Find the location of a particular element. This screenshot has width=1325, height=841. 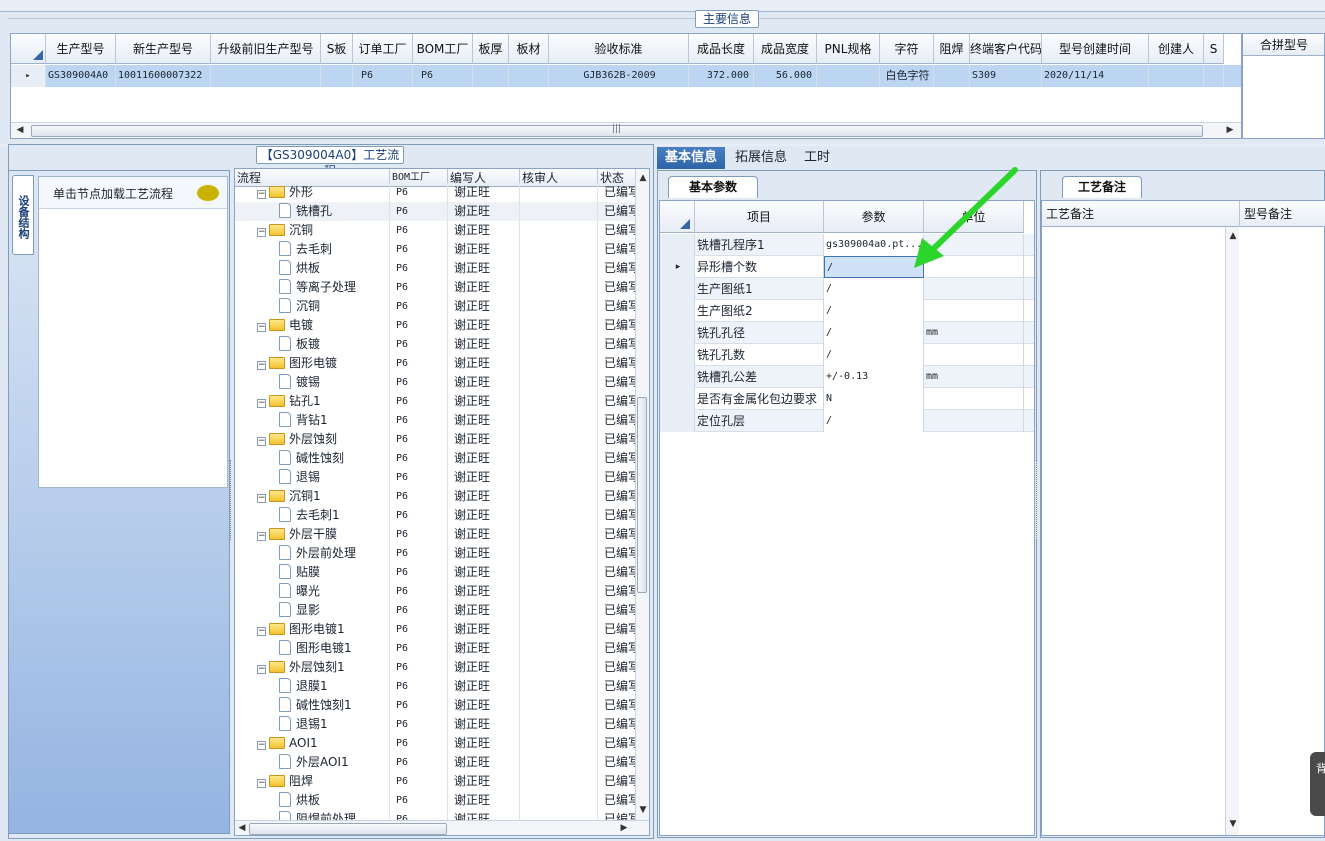

remarks-scroll-up-icon: ▲ is located at coordinates (1233, 236).